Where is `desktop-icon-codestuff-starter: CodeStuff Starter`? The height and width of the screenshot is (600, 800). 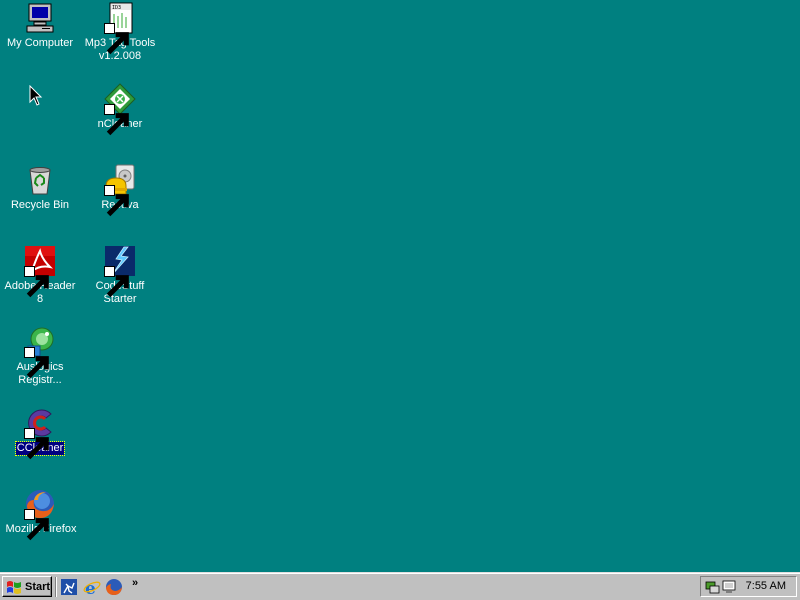
desktop-icon-codestuff-starter: CodeStuff Starter is located at coordinates (120, 275).